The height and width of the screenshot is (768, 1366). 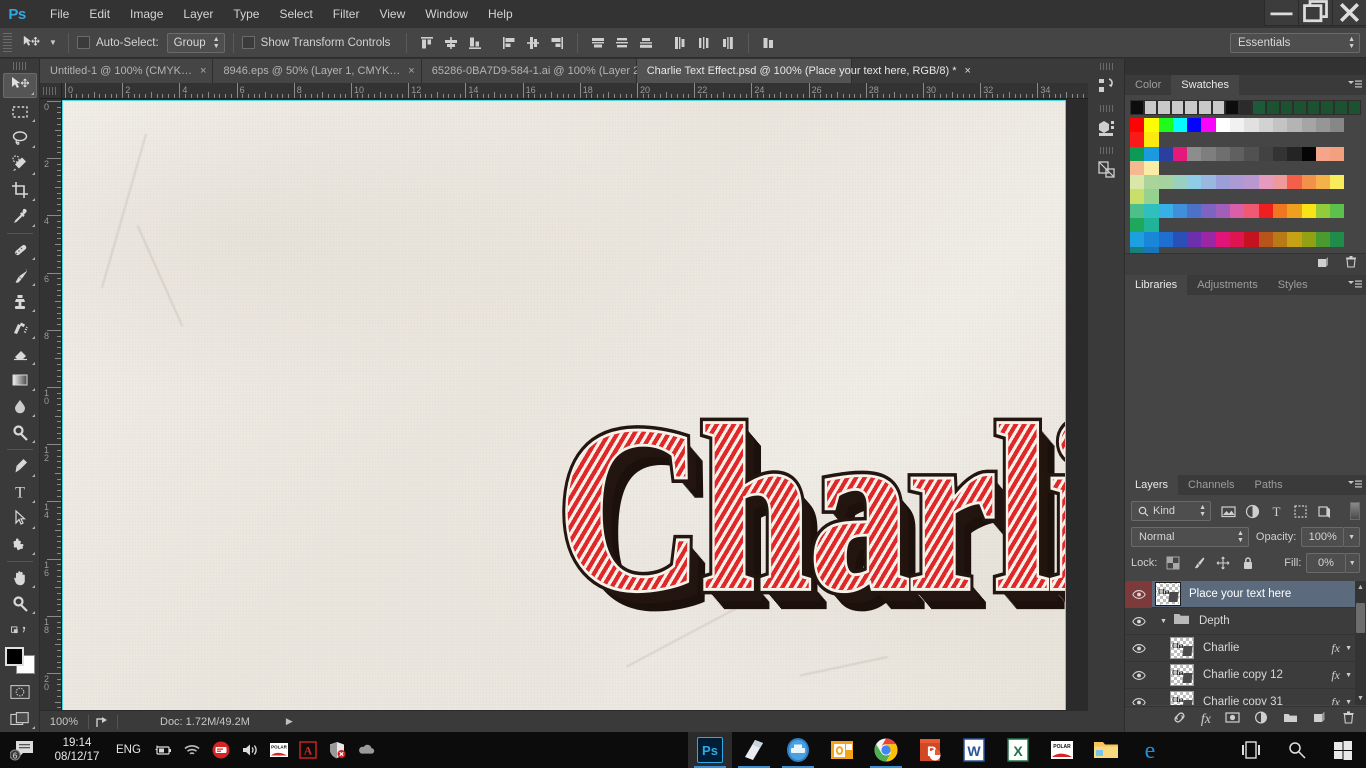 What do you see at coordinates (1360, 587) in the screenshot?
I see `scroll-up-arrow-icon: ▲` at bounding box center [1360, 587].